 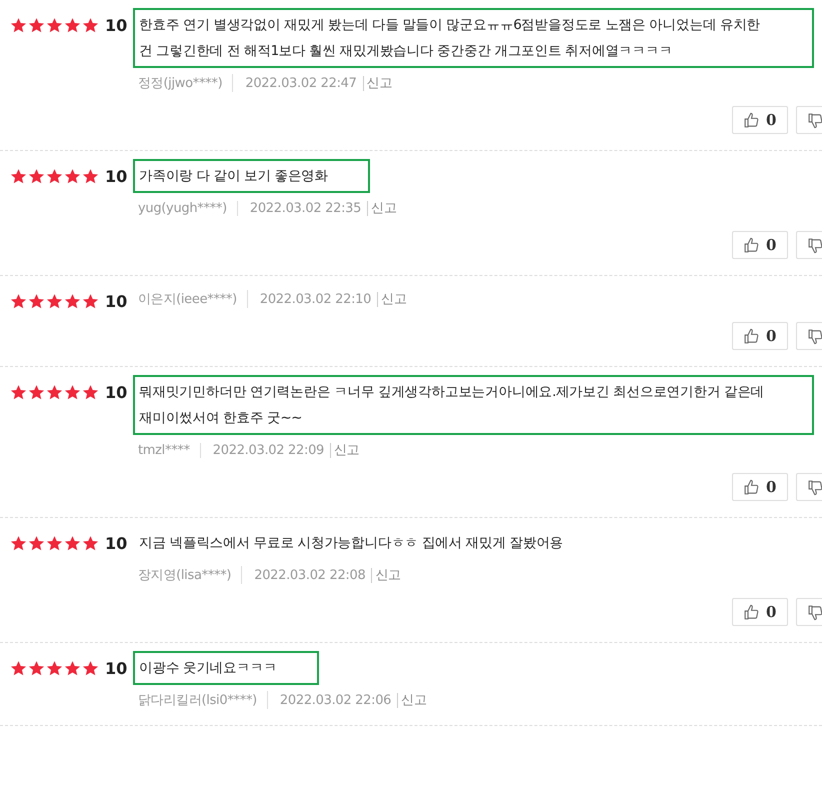 What do you see at coordinates (333, 700) in the screenshot?
I see `review-date: 2022.03.02 22:06` at bounding box center [333, 700].